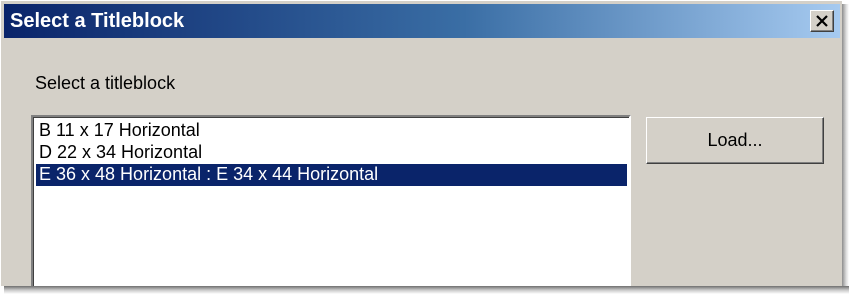  I want to click on prompt-label: Select a titleblock, so click(105, 83).